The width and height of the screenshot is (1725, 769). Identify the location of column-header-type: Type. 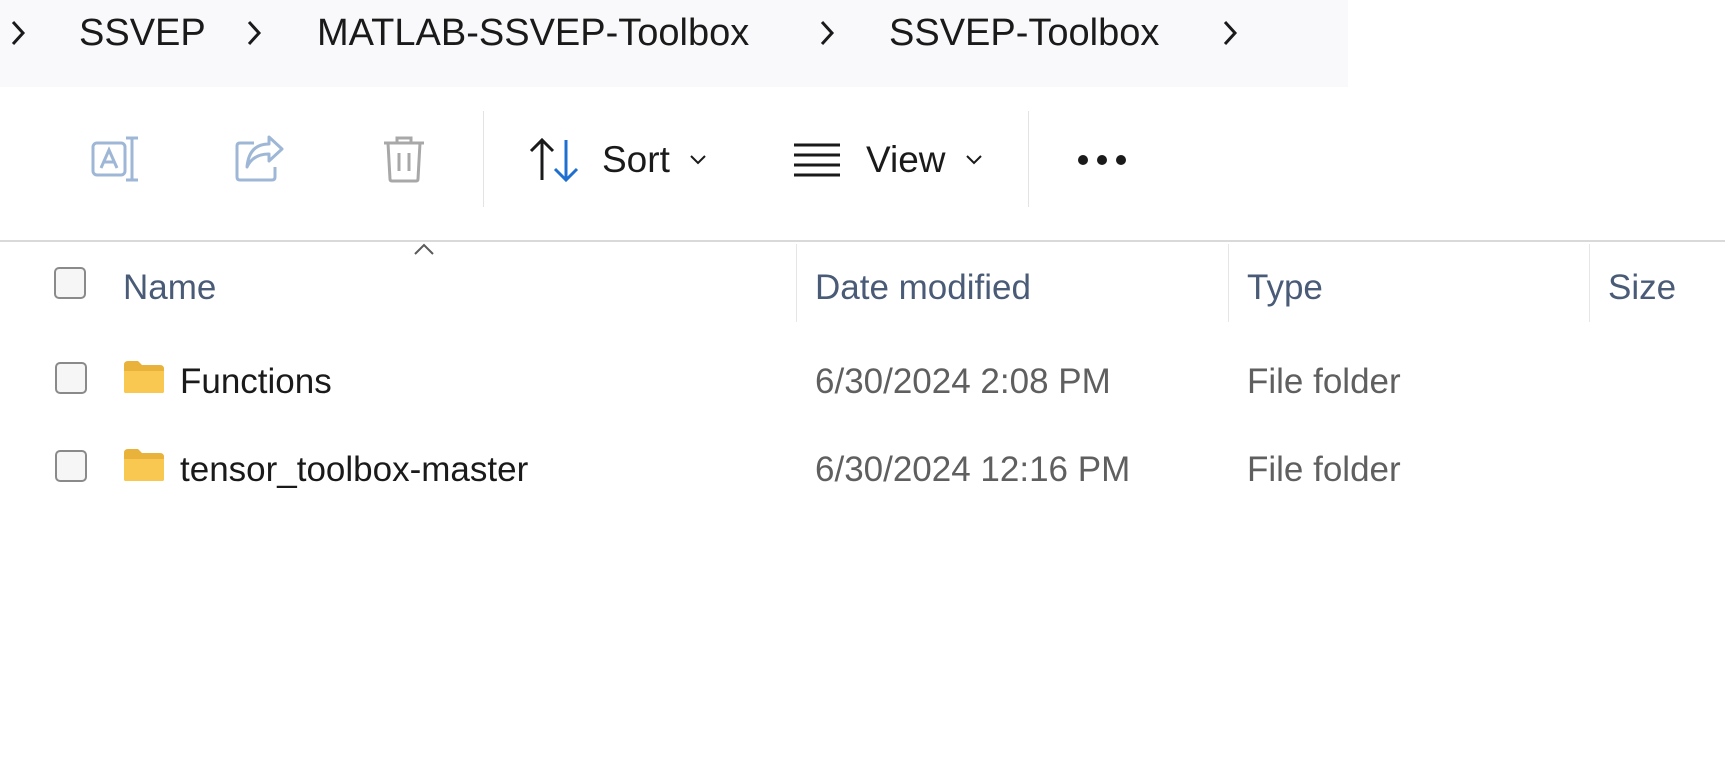
(1285, 288).